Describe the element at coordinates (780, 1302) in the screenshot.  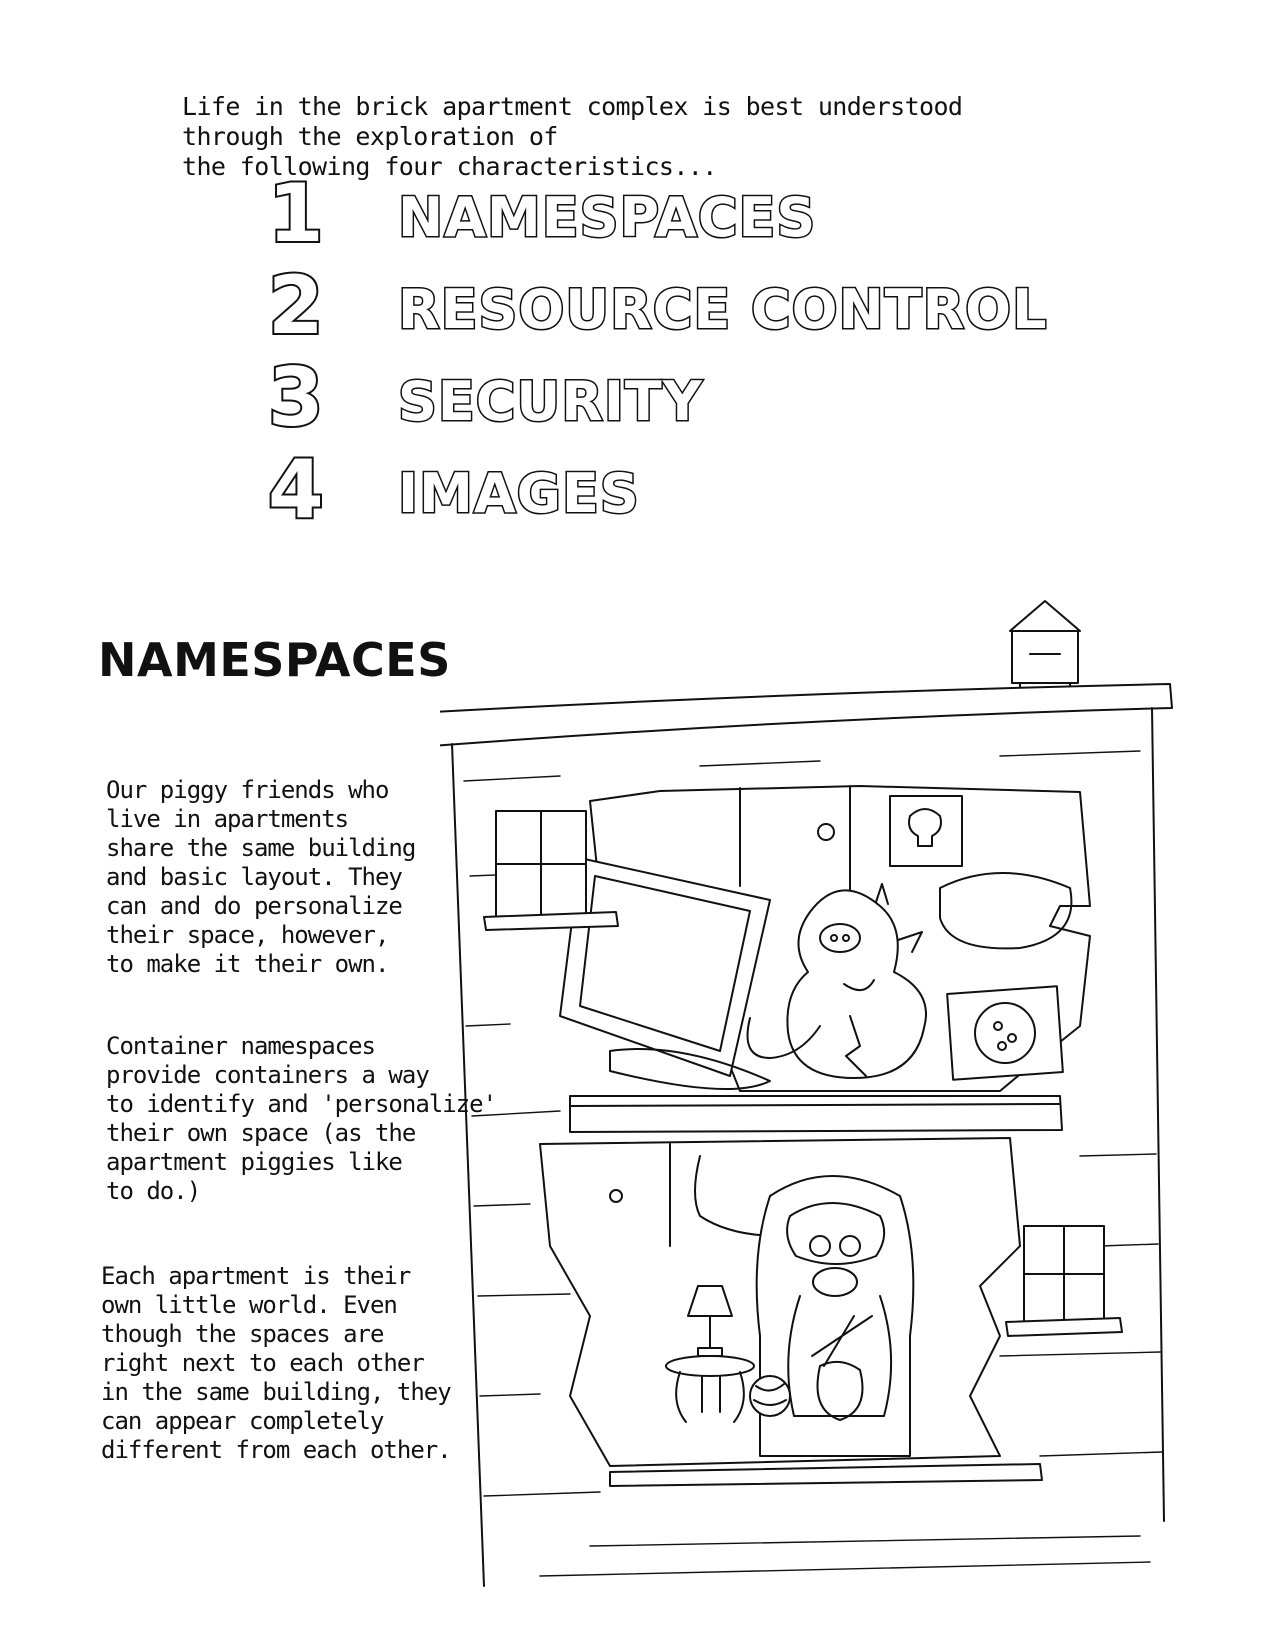
I see `lower-apartment` at that location.